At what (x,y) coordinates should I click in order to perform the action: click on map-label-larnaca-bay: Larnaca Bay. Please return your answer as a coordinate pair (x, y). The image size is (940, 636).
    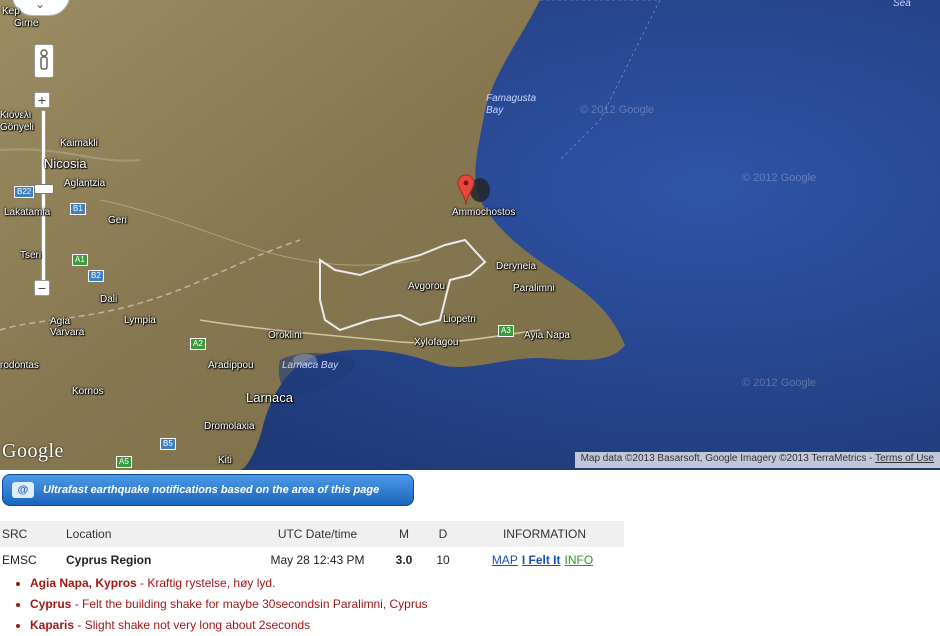
    Looking at the image, I should click on (310, 365).